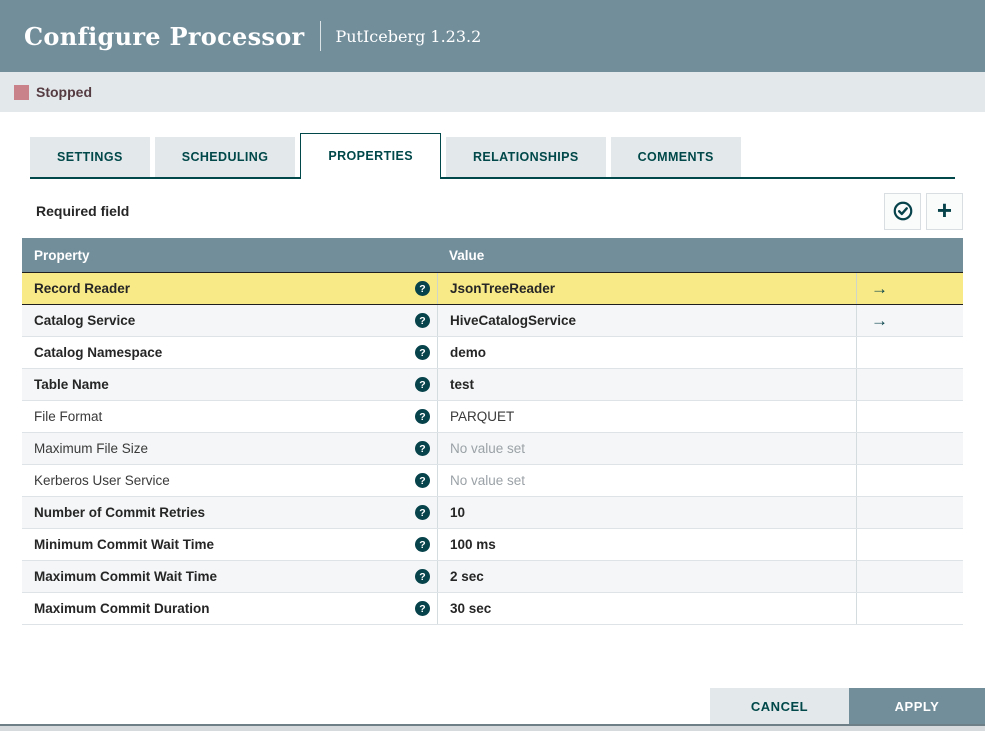 Image resolution: width=985 pixels, height=731 pixels. What do you see at coordinates (458, 512) in the screenshot?
I see `property-value: 10` at bounding box center [458, 512].